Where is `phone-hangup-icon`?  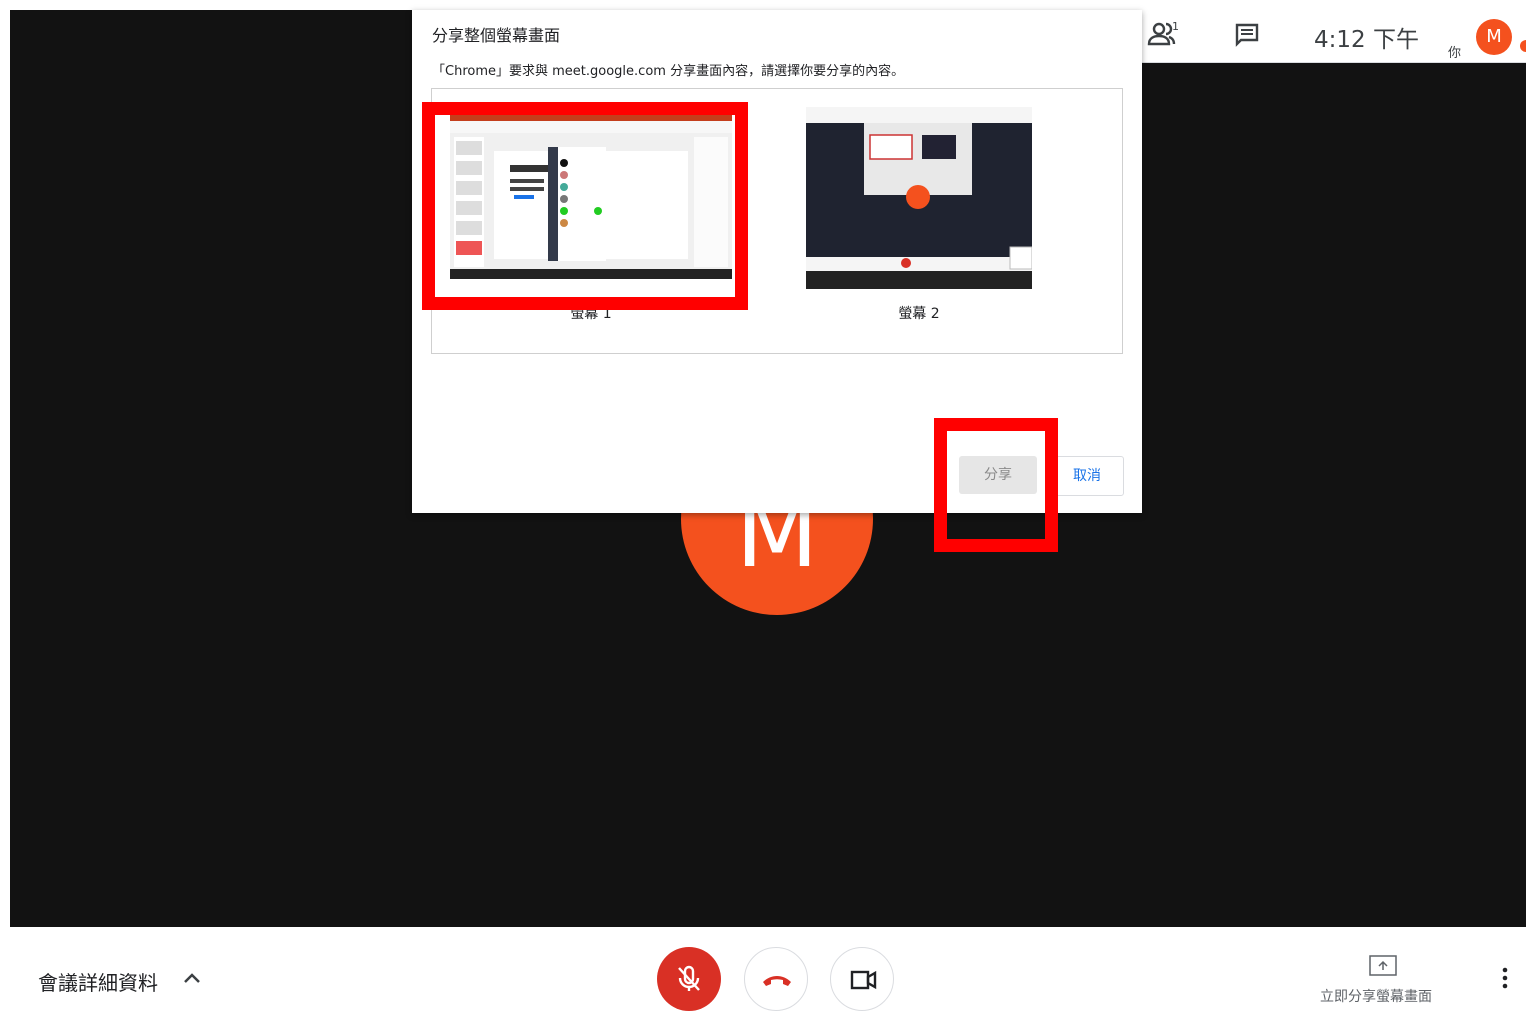 phone-hangup-icon is located at coordinates (777, 981).